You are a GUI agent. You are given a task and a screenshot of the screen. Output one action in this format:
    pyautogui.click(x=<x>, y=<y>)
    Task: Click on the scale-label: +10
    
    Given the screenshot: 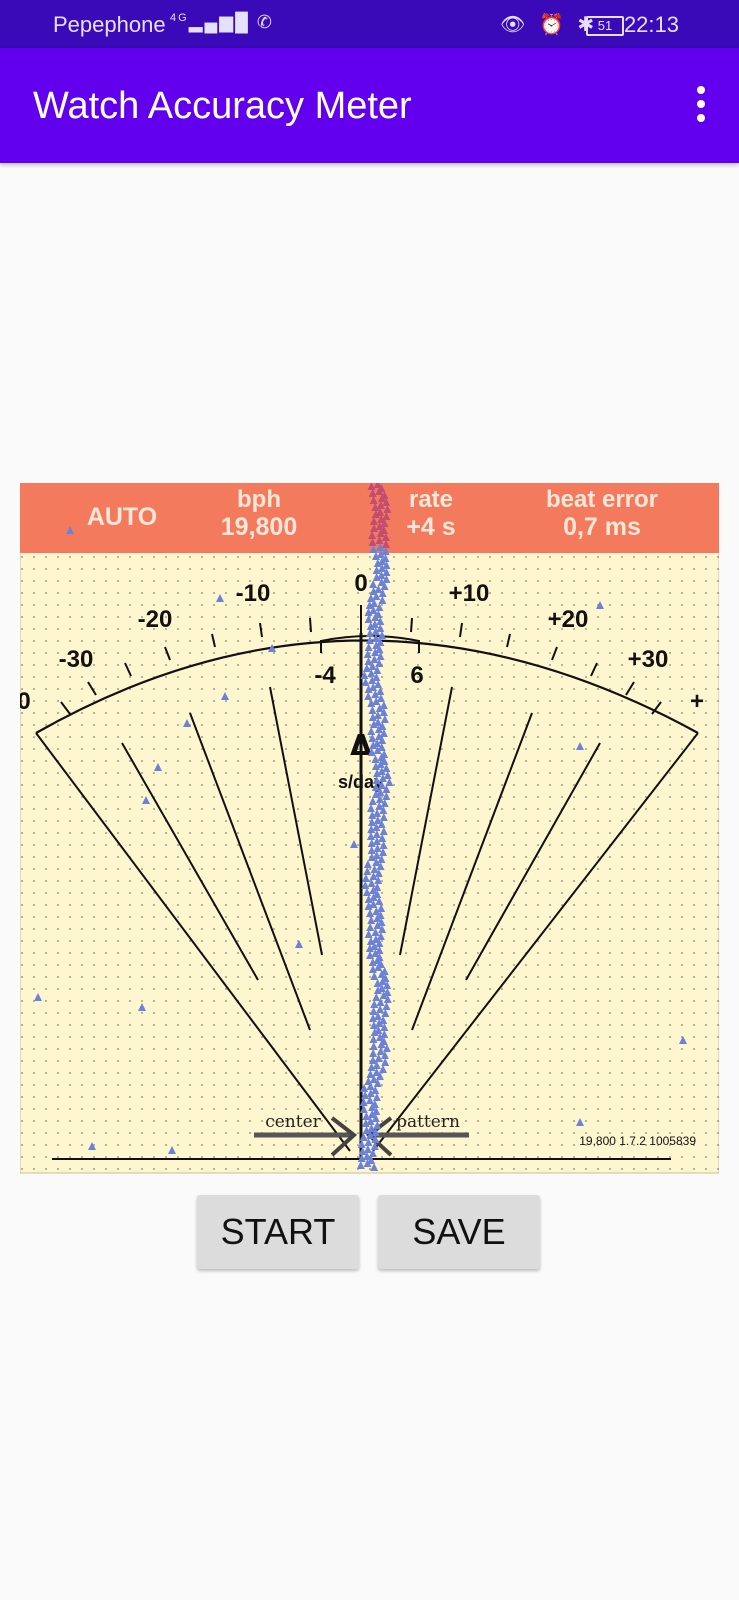 What is the action you would take?
    pyautogui.click(x=469, y=593)
    